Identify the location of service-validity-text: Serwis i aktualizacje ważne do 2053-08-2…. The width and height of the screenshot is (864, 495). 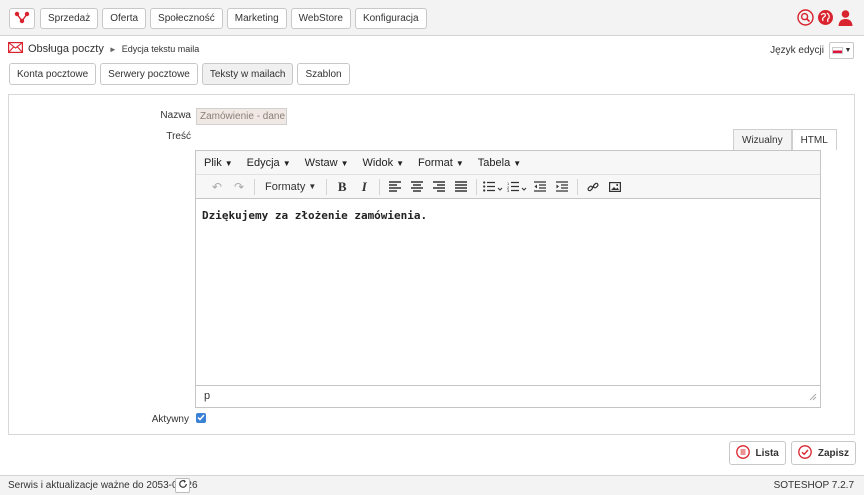
(103, 485).